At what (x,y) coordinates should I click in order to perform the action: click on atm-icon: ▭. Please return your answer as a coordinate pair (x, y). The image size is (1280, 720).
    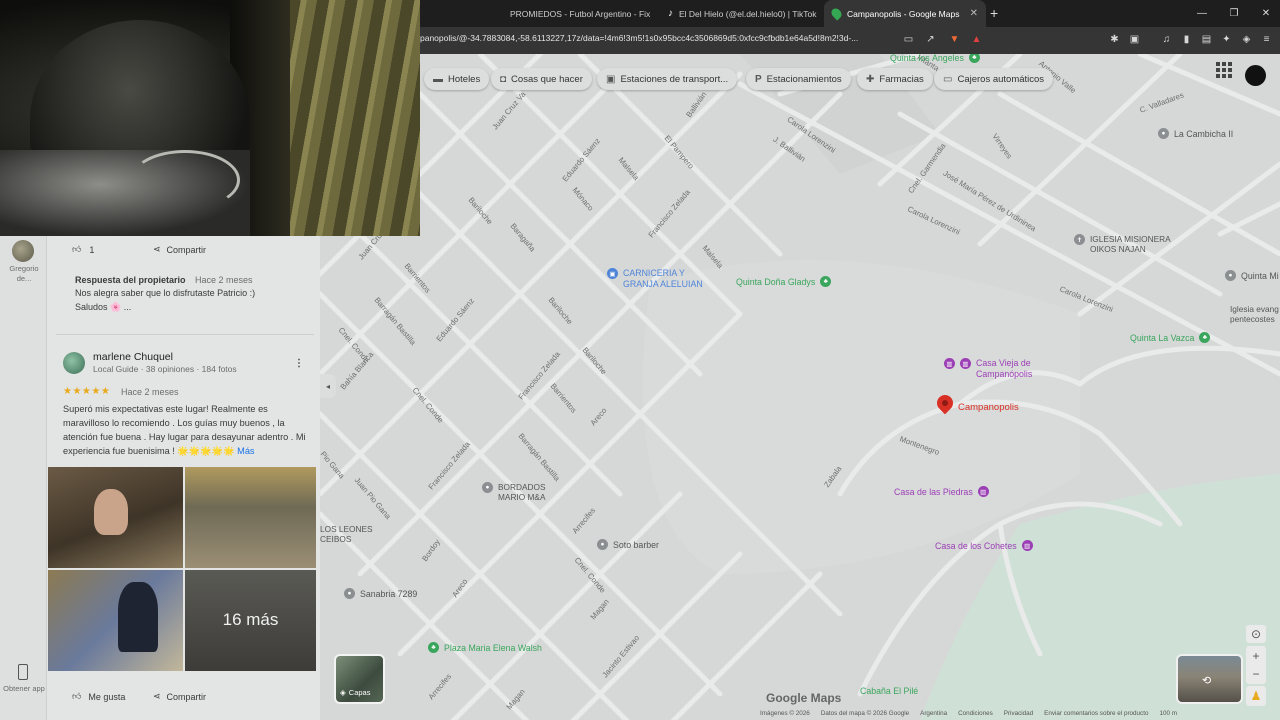
    Looking at the image, I should click on (948, 79).